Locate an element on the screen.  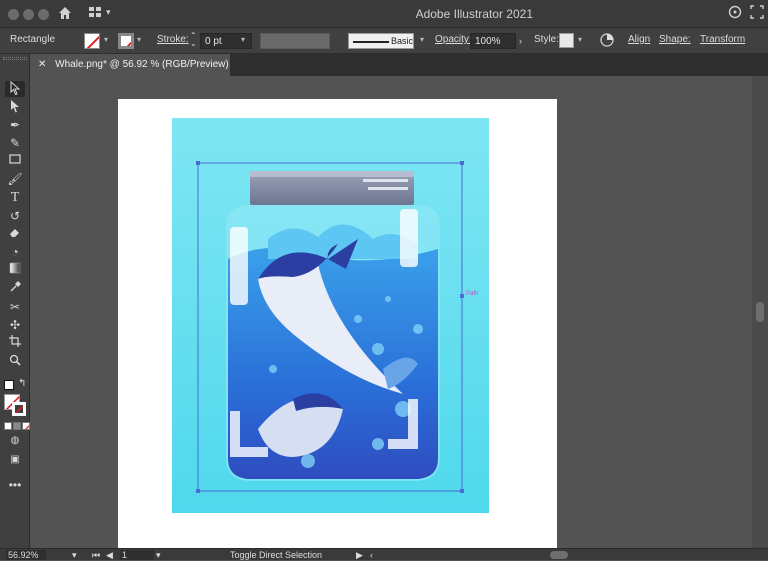
close-window-button is located at coordinates (13, 14).